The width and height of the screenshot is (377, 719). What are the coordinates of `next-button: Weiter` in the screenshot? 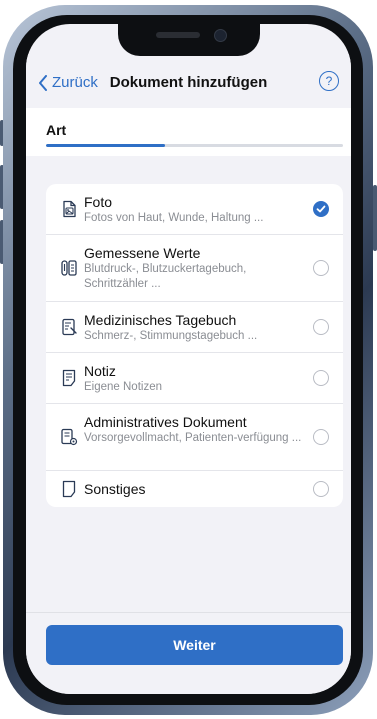 It's located at (194, 645).